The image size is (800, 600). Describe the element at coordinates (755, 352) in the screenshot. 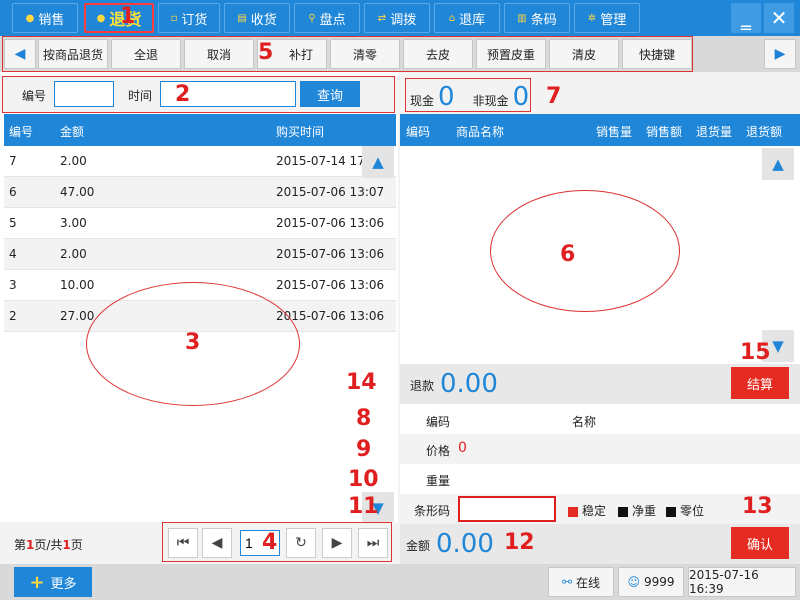

I see `annotation-15: 15` at that location.